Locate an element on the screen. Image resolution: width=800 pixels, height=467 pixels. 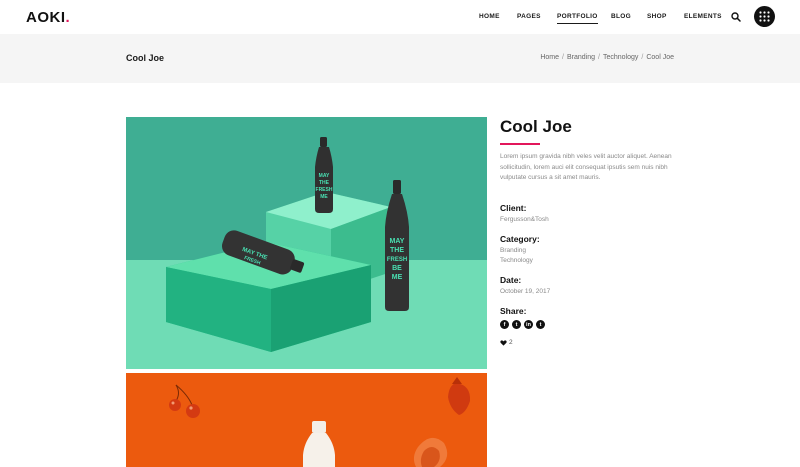
category-label: Category: is located at coordinates (520, 239).